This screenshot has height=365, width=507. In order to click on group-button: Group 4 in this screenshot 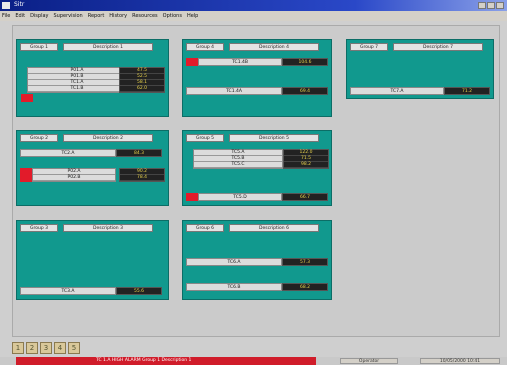, I will do `click(205, 47)`.